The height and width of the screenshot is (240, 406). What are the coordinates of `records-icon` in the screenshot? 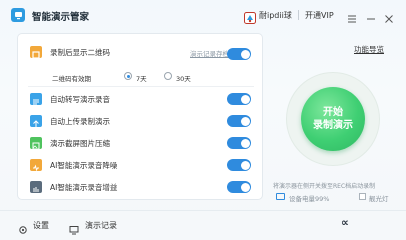 It's located at (74, 227).